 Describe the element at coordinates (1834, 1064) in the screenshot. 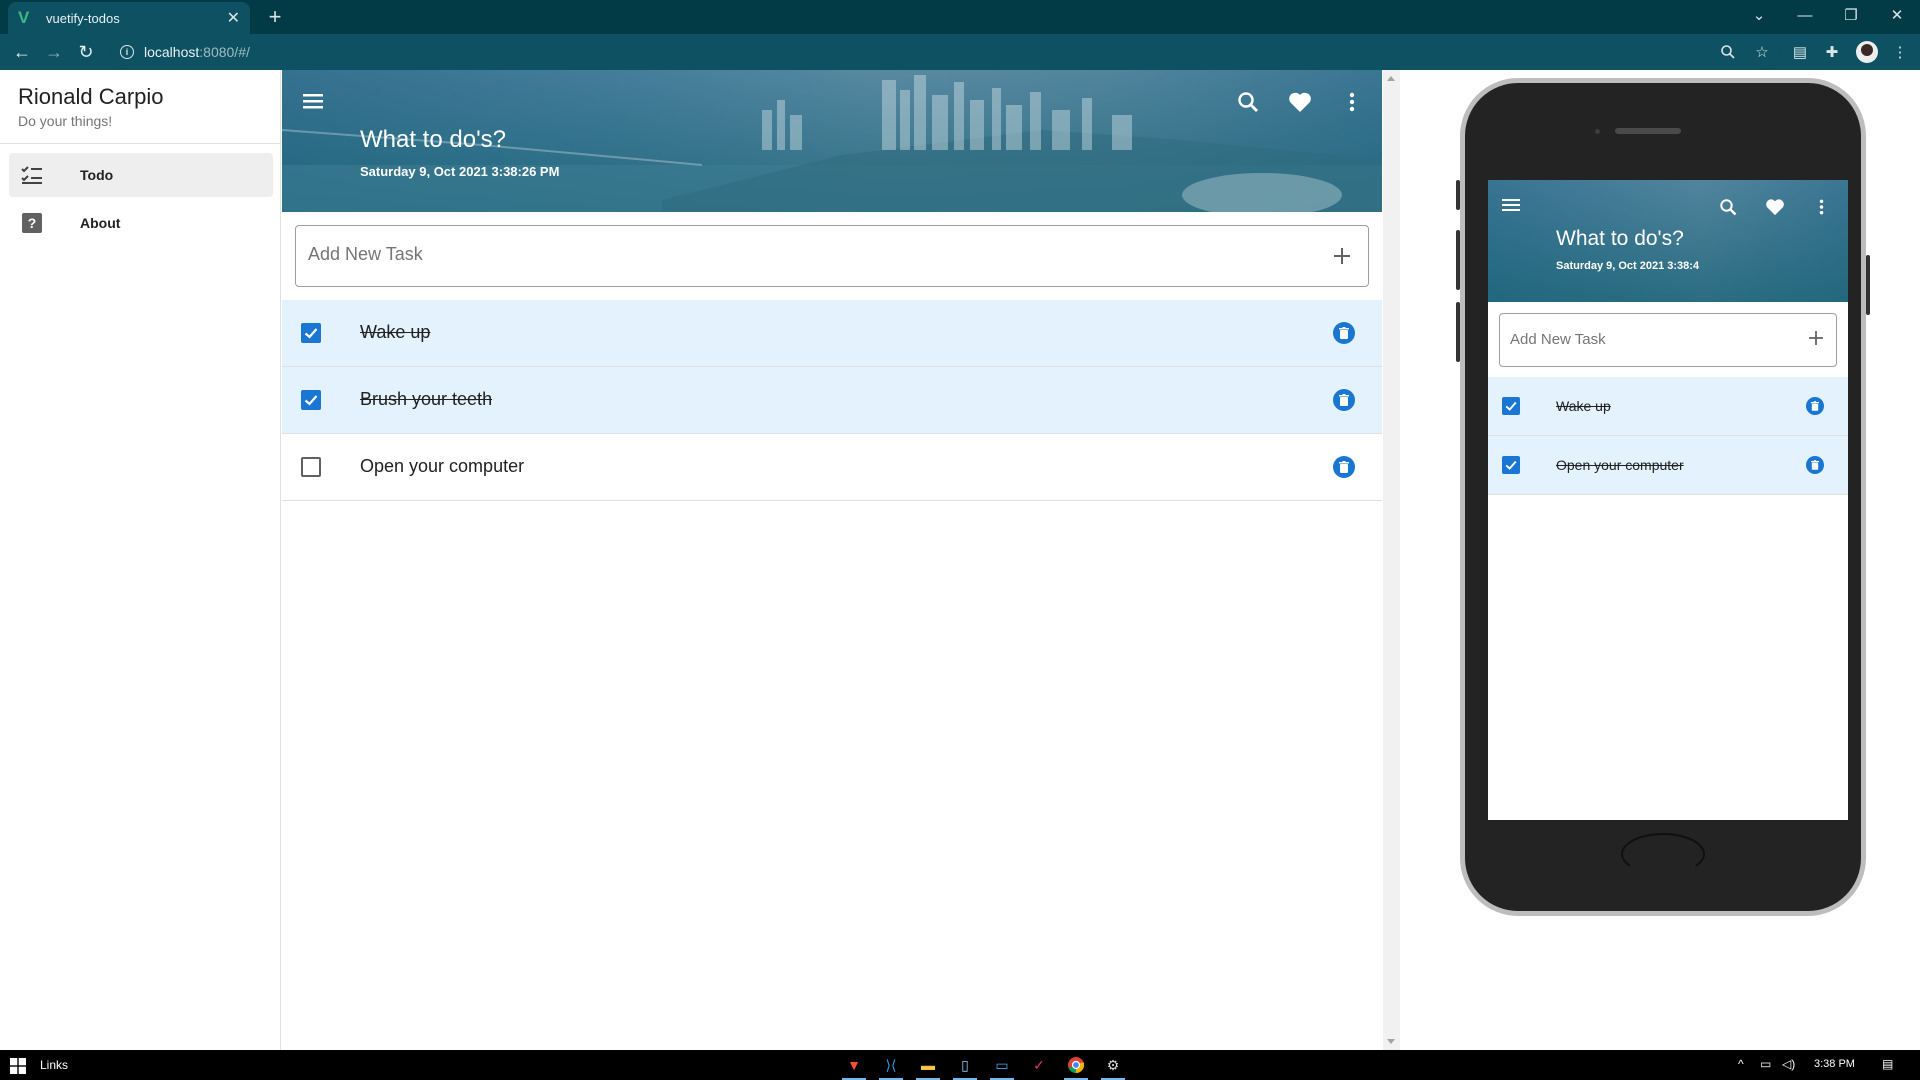

I see `system-clock: 3:38 PM` at that location.